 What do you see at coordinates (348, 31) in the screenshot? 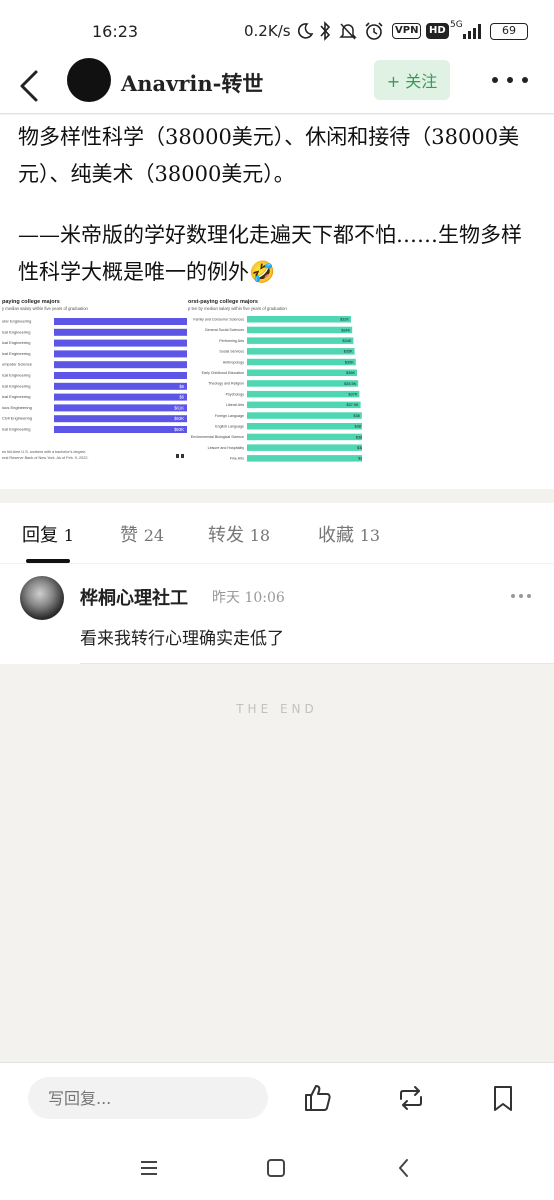
I see `mute-bell-icon` at bounding box center [348, 31].